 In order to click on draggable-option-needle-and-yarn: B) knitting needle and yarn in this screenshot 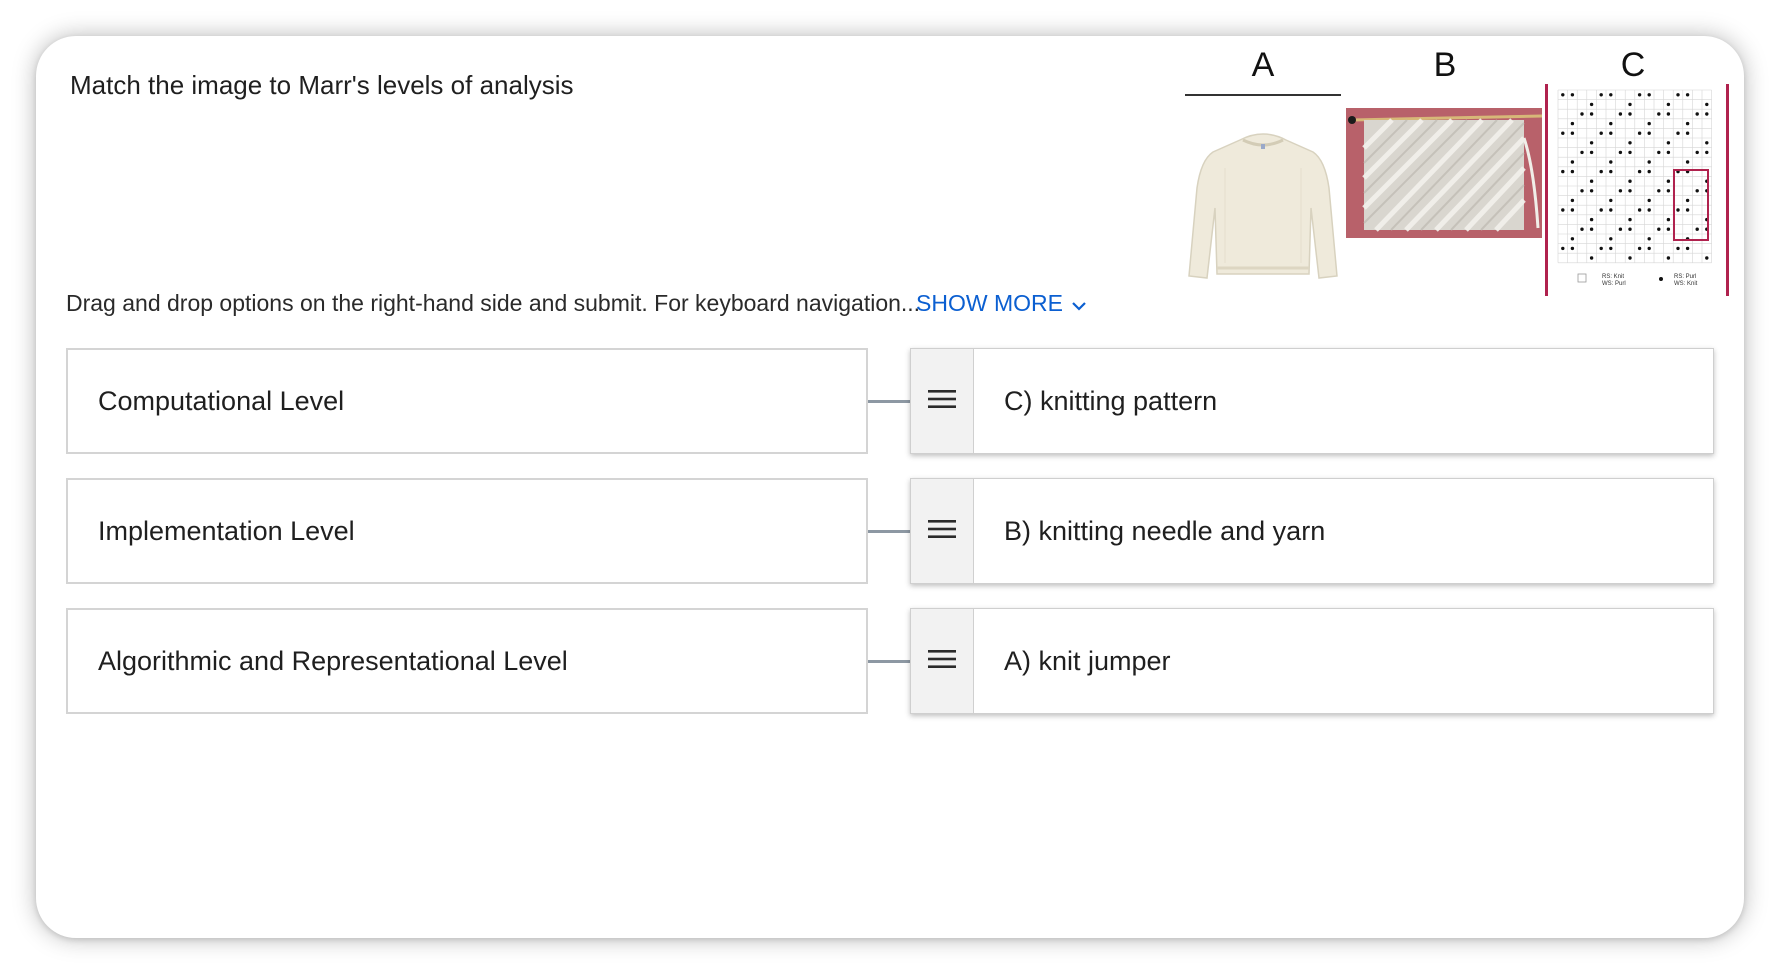, I will do `click(1312, 531)`.